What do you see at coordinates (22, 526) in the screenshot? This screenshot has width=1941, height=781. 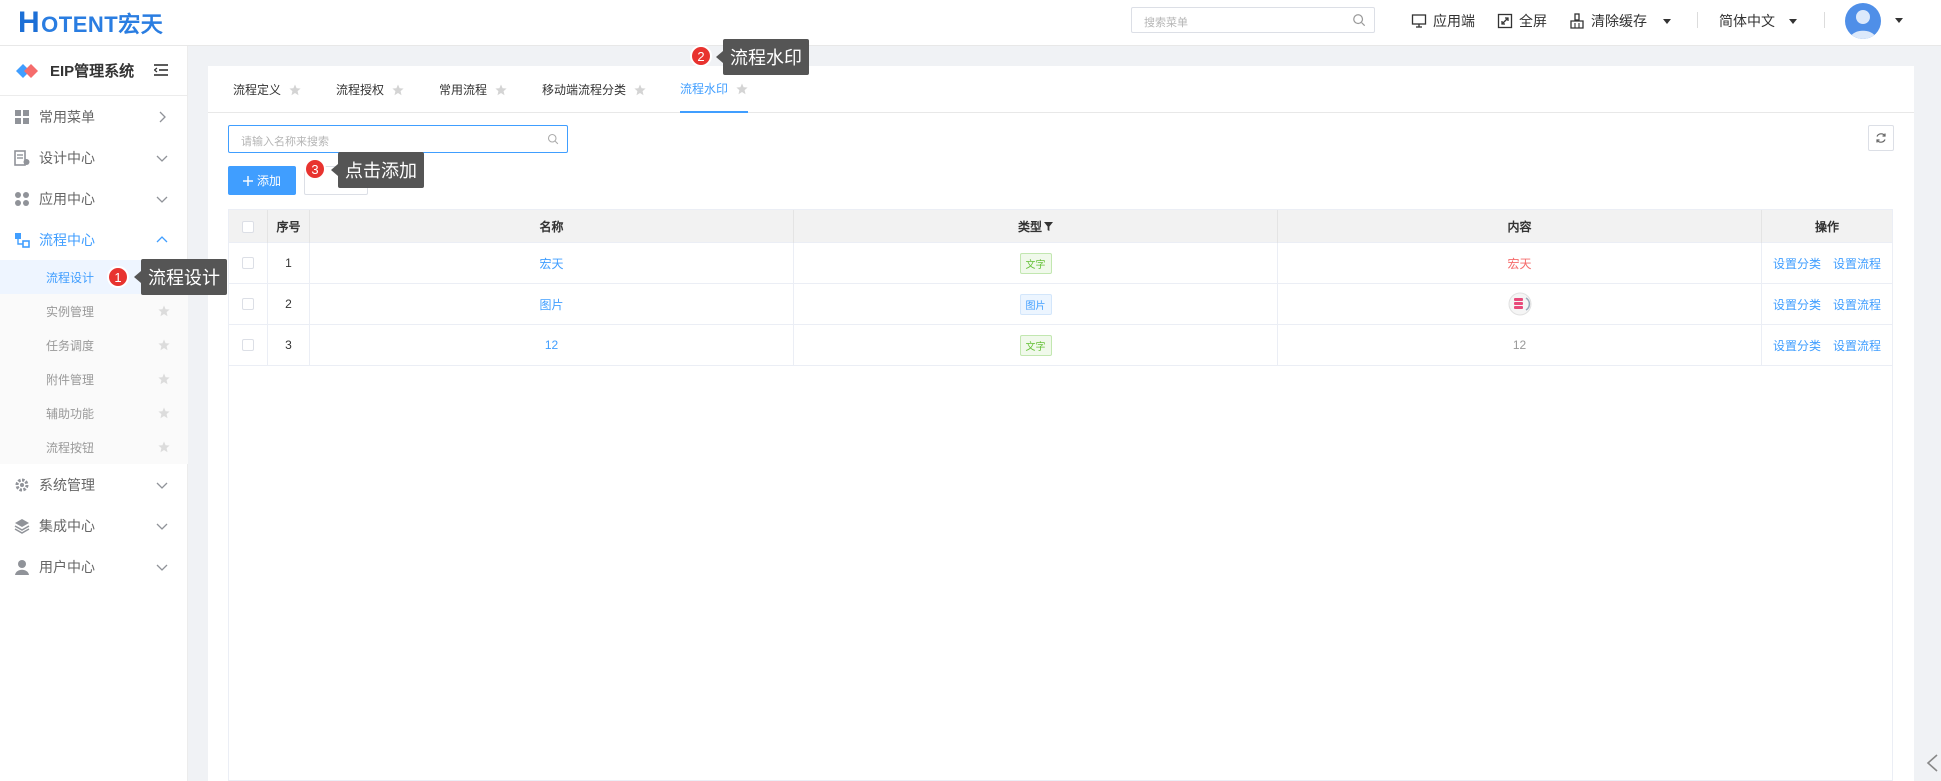 I see `layers-icon` at bounding box center [22, 526].